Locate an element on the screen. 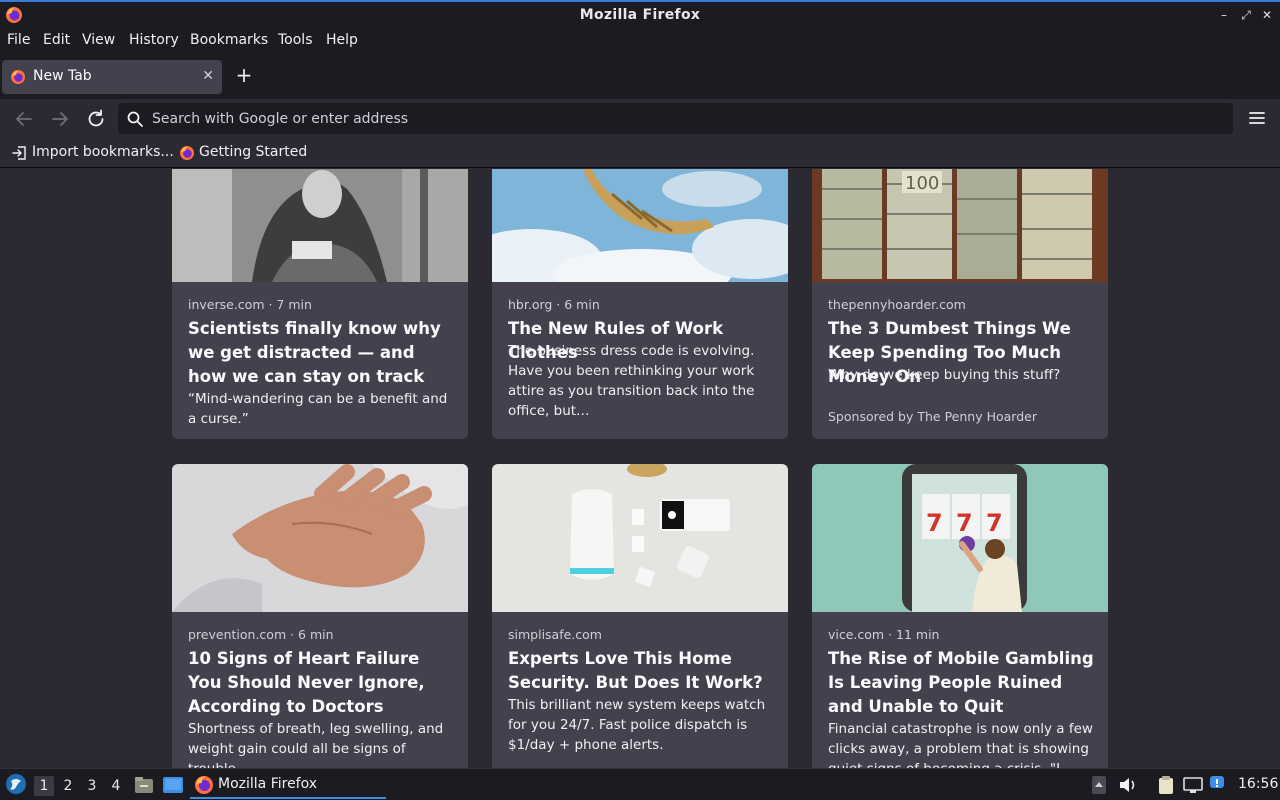 The width and height of the screenshot is (1280, 800). taskbar-clock: 16:56 is located at coordinates (1258, 784).